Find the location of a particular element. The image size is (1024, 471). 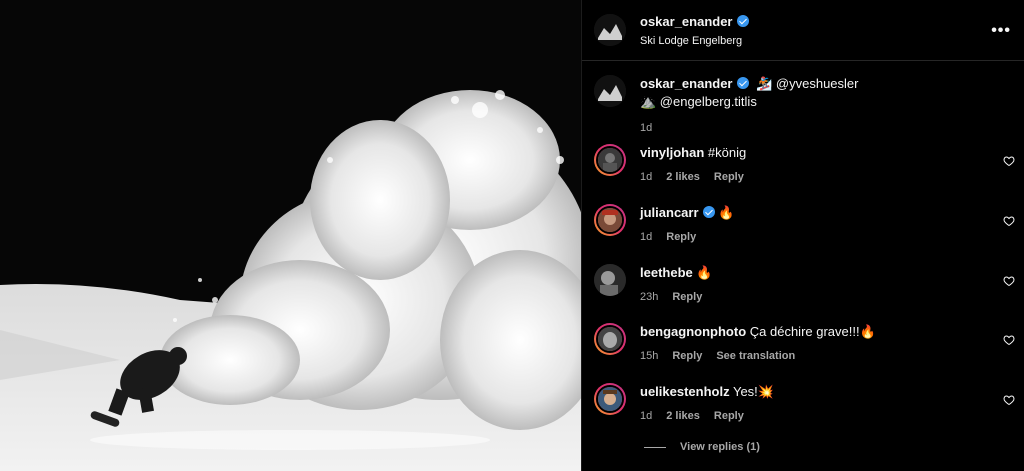

comment-username: juliancarr is located at coordinates (669, 212).